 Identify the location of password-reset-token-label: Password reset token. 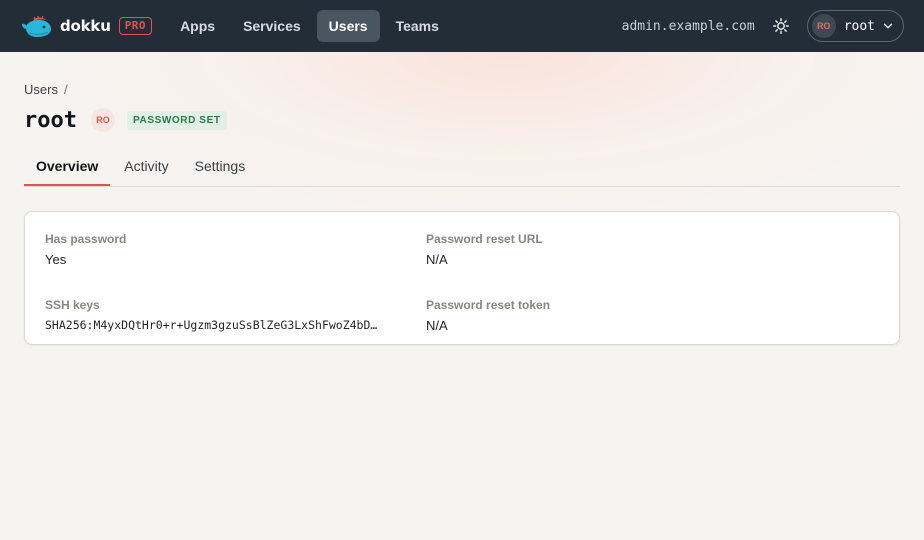
(488, 305).